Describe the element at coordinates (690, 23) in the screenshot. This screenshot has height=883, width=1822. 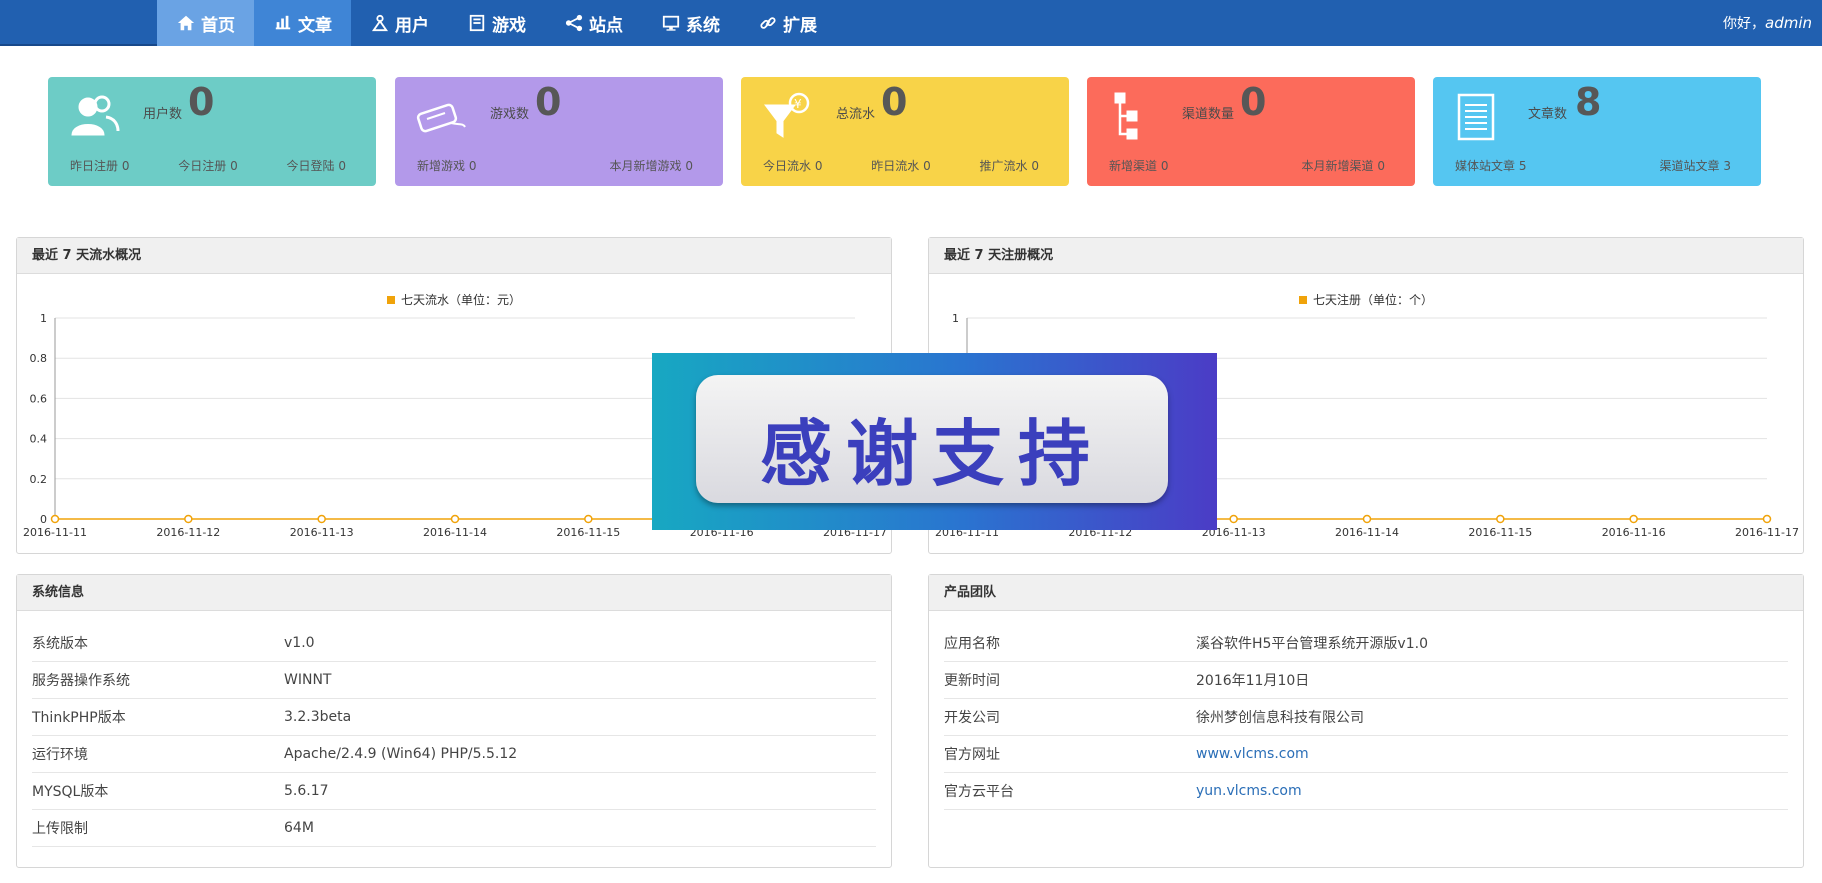
I see `nav-item-system: 系统` at that location.